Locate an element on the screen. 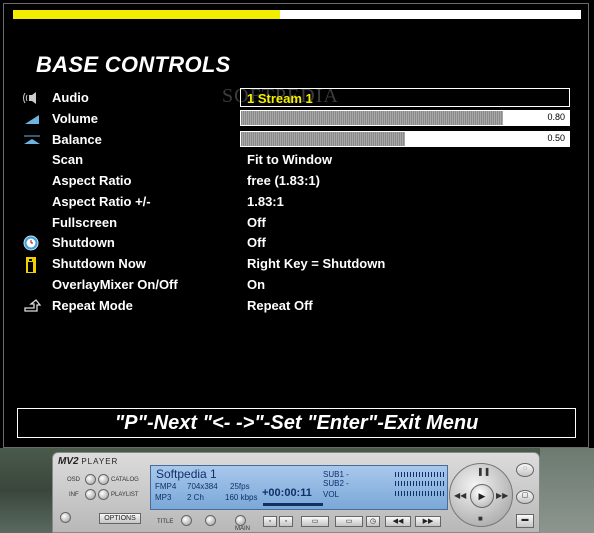  lcd-volume-meter is located at coordinates (420, 493).